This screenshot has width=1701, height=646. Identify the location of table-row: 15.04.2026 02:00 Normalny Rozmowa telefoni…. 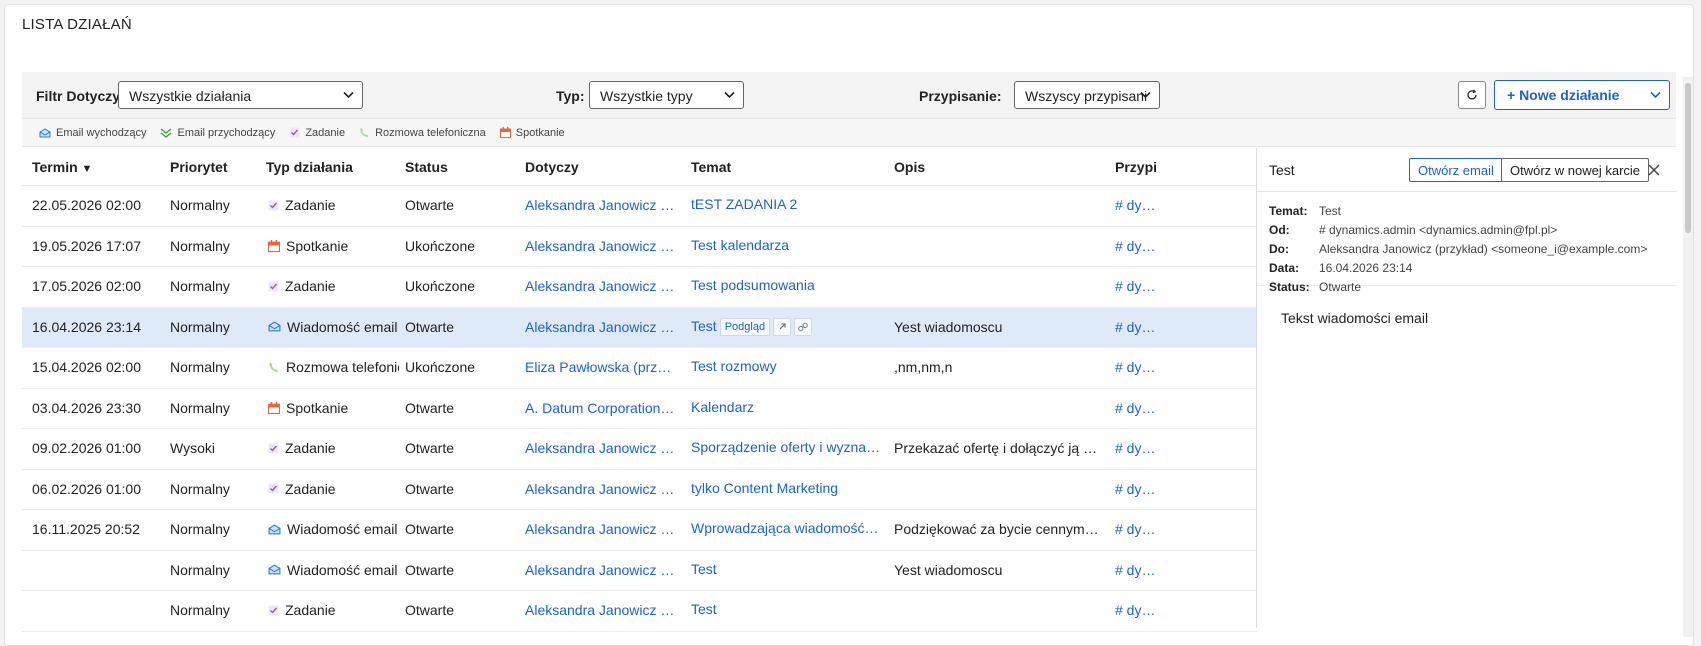
(639, 368).